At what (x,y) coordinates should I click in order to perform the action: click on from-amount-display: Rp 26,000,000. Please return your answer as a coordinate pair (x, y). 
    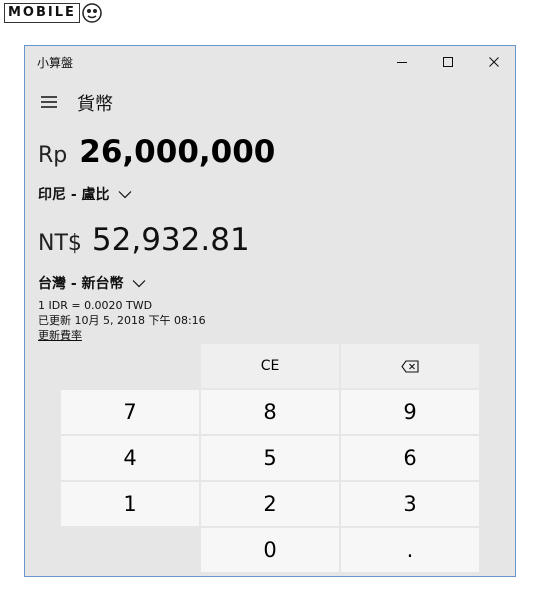
    Looking at the image, I should click on (156, 154).